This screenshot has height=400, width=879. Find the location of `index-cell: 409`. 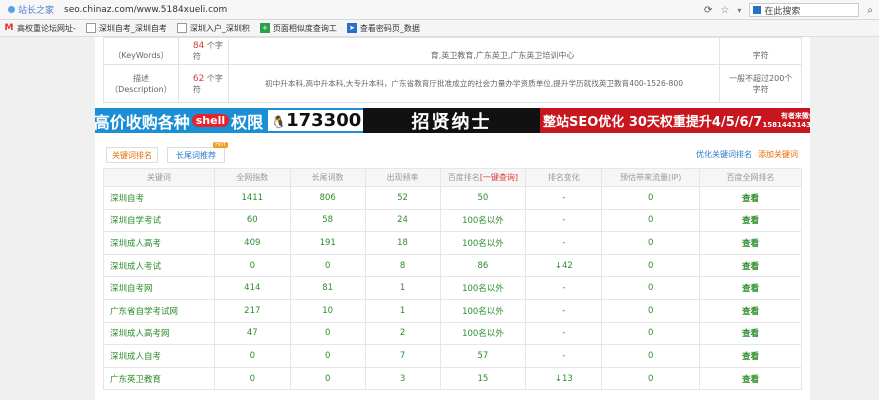

index-cell: 409 is located at coordinates (252, 243).